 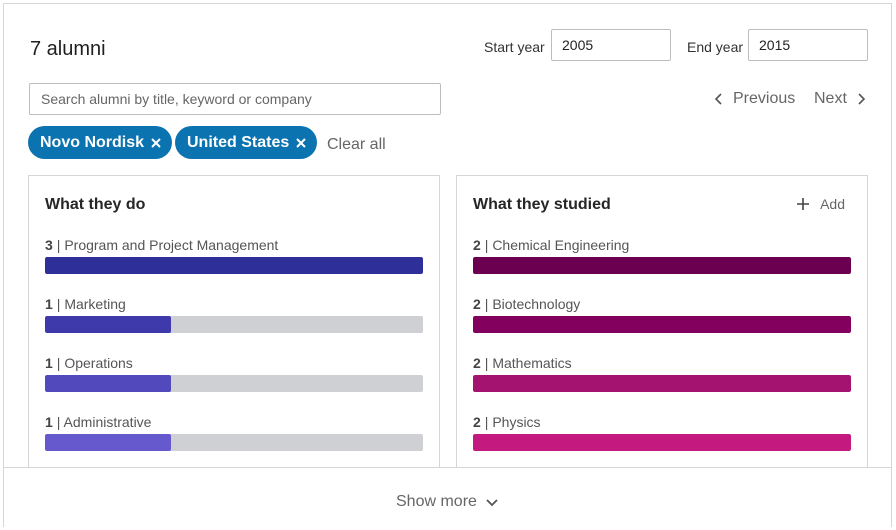 What do you see at coordinates (49, 245) in the screenshot?
I see `bar-count: 3` at bounding box center [49, 245].